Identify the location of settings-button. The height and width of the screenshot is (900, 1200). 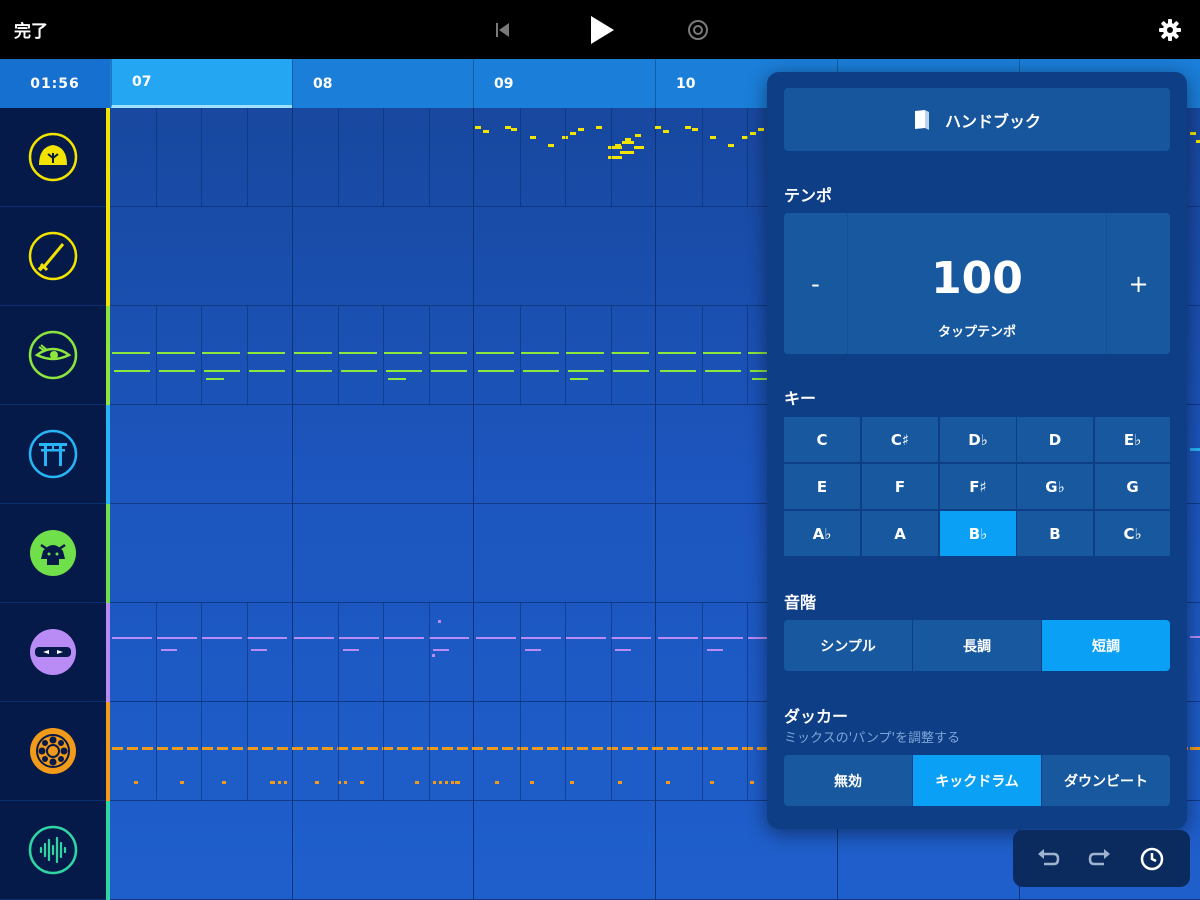
(1170, 30).